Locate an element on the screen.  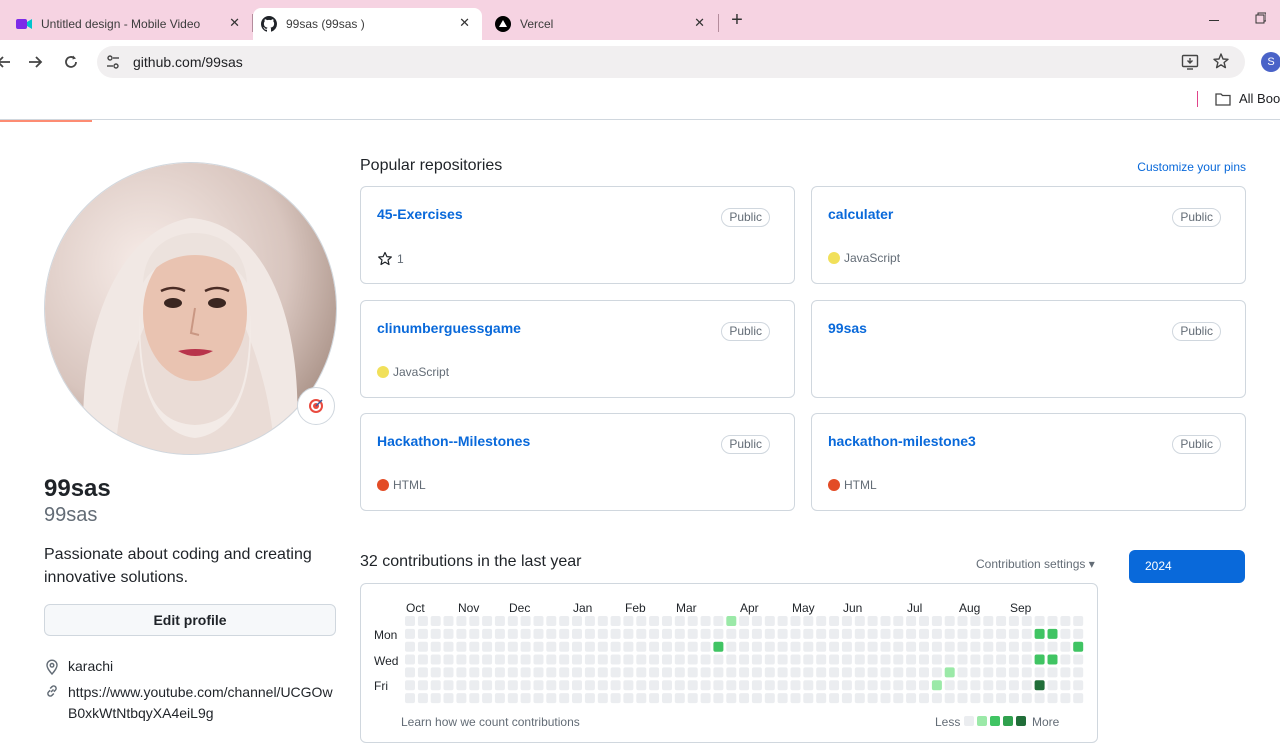
contribution-settings-dropdown: Contribution settings ▾ is located at coordinates (1035, 564).